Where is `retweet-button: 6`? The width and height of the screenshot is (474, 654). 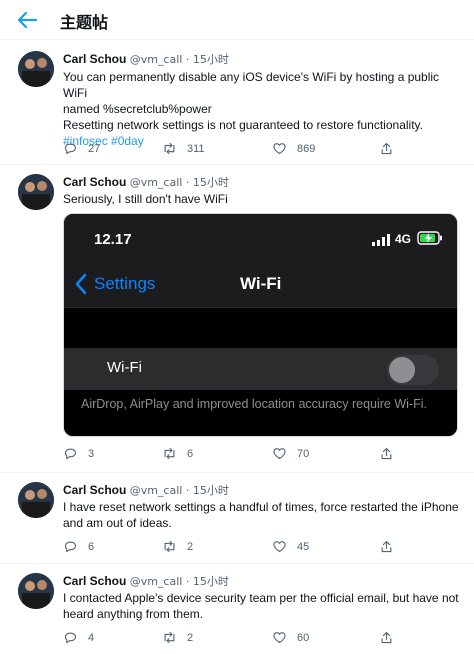
retweet-button: 6 is located at coordinates (177, 453).